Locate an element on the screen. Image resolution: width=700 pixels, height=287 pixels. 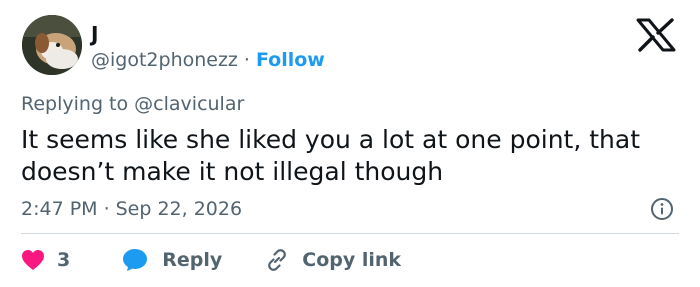
copy-link-label: Copy link is located at coordinates (352, 260).